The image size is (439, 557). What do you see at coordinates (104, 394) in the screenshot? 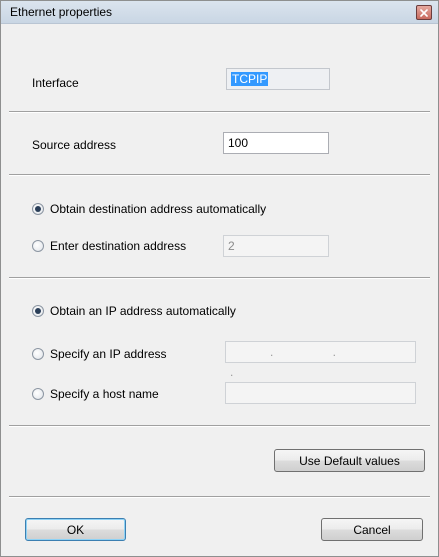
I see `specify-host-label: Specify a host name` at bounding box center [104, 394].